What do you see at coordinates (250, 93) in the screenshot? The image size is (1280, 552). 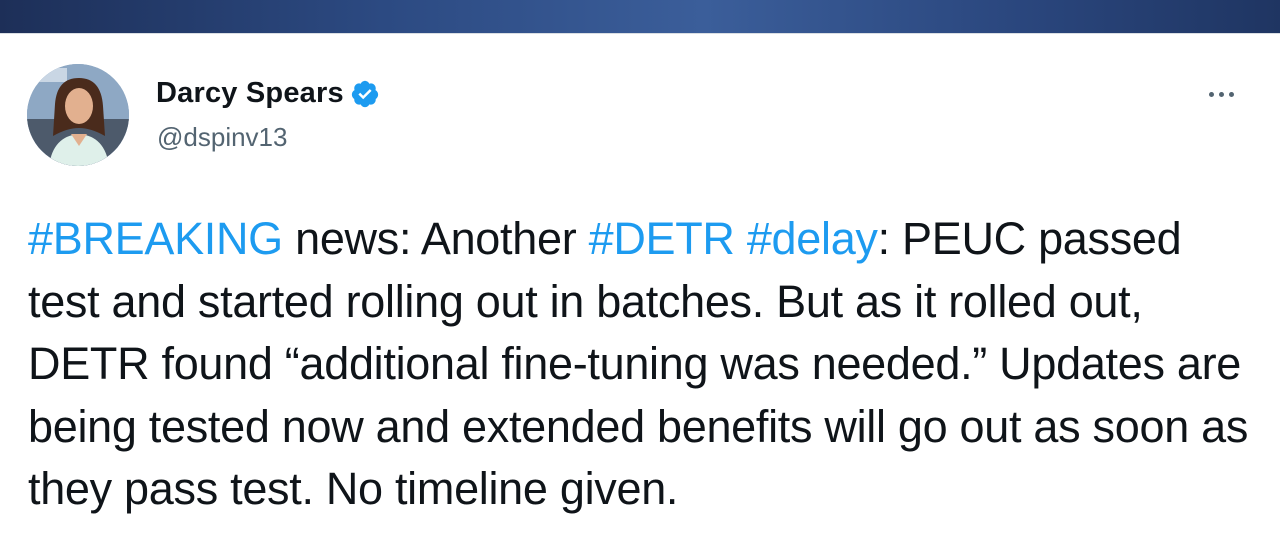 I see `author-display-name: Darcy Spears` at bounding box center [250, 93].